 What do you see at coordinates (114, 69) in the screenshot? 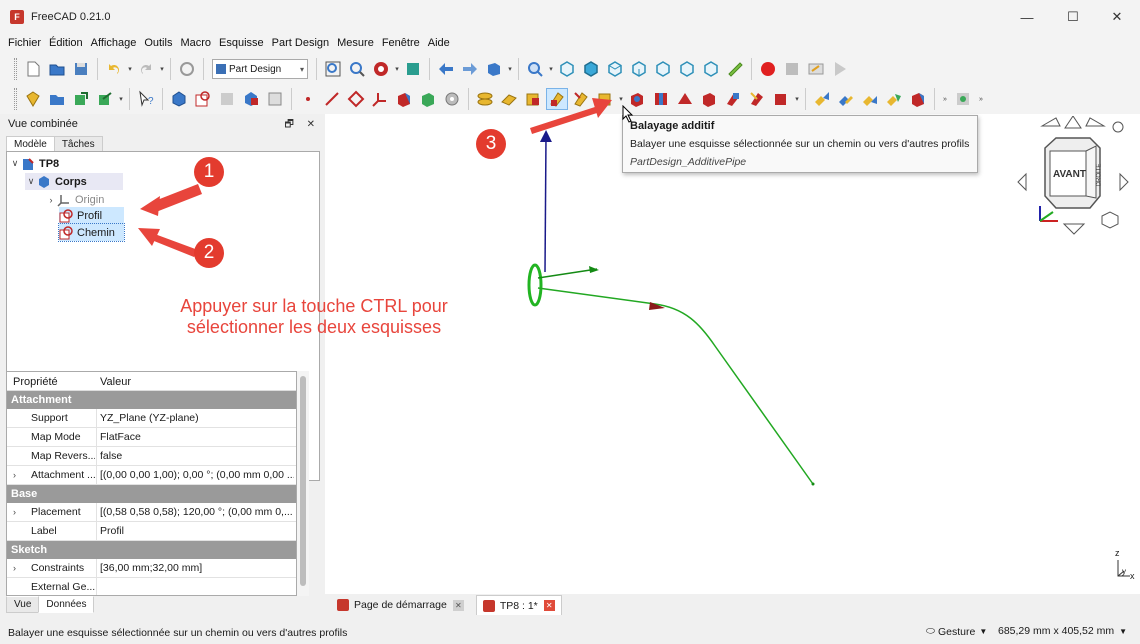
I see `undo-icon` at bounding box center [114, 69].